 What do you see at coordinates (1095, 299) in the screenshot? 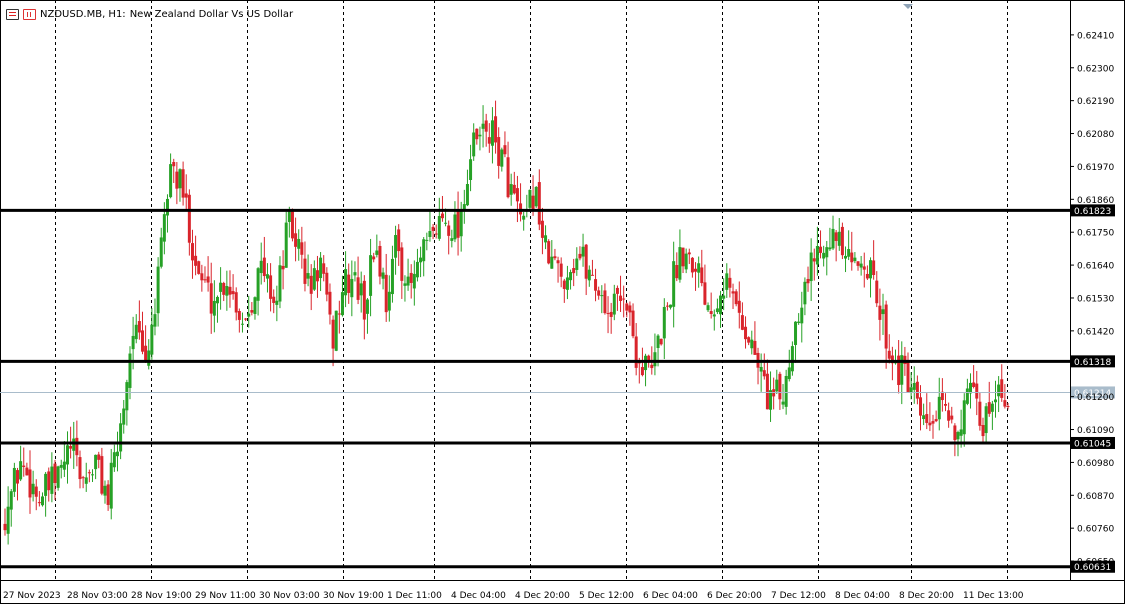
I see `price-tick-label: 0.61530` at bounding box center [1095, 299].